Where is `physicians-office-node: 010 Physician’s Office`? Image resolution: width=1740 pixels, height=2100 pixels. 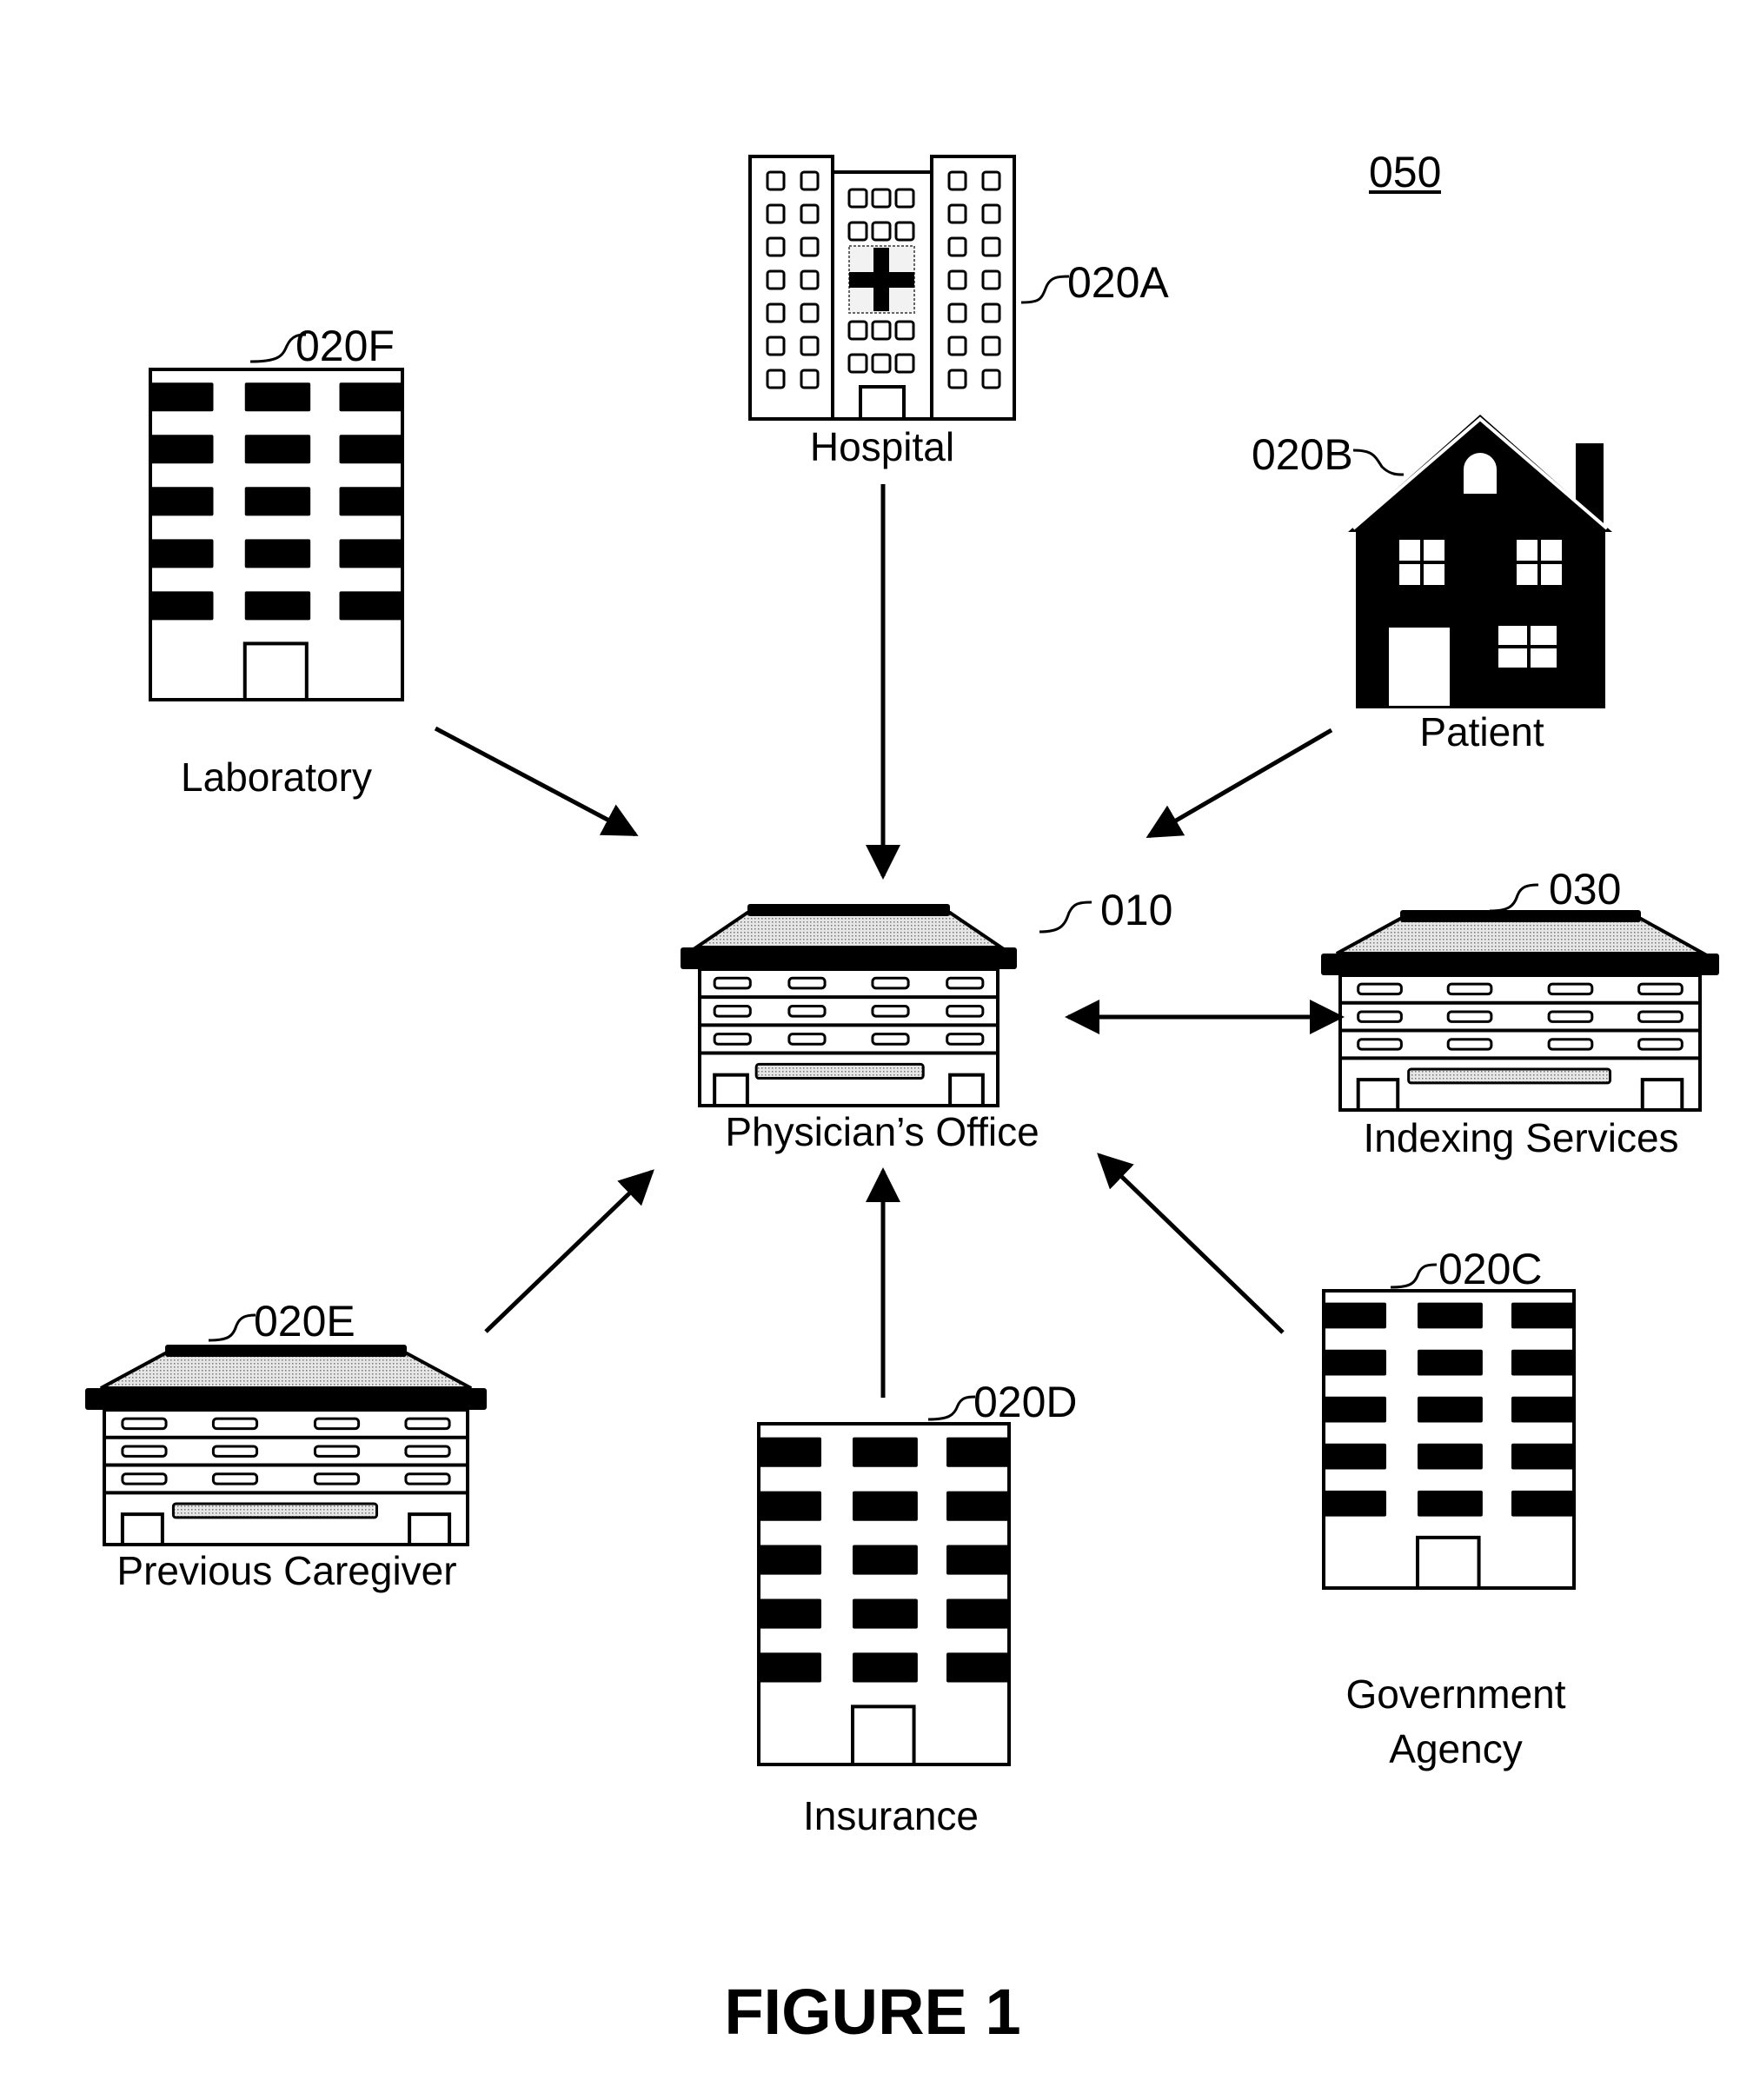 physicians-office-node: 010 Physician’s Office is located at coordinates (926, 1020).